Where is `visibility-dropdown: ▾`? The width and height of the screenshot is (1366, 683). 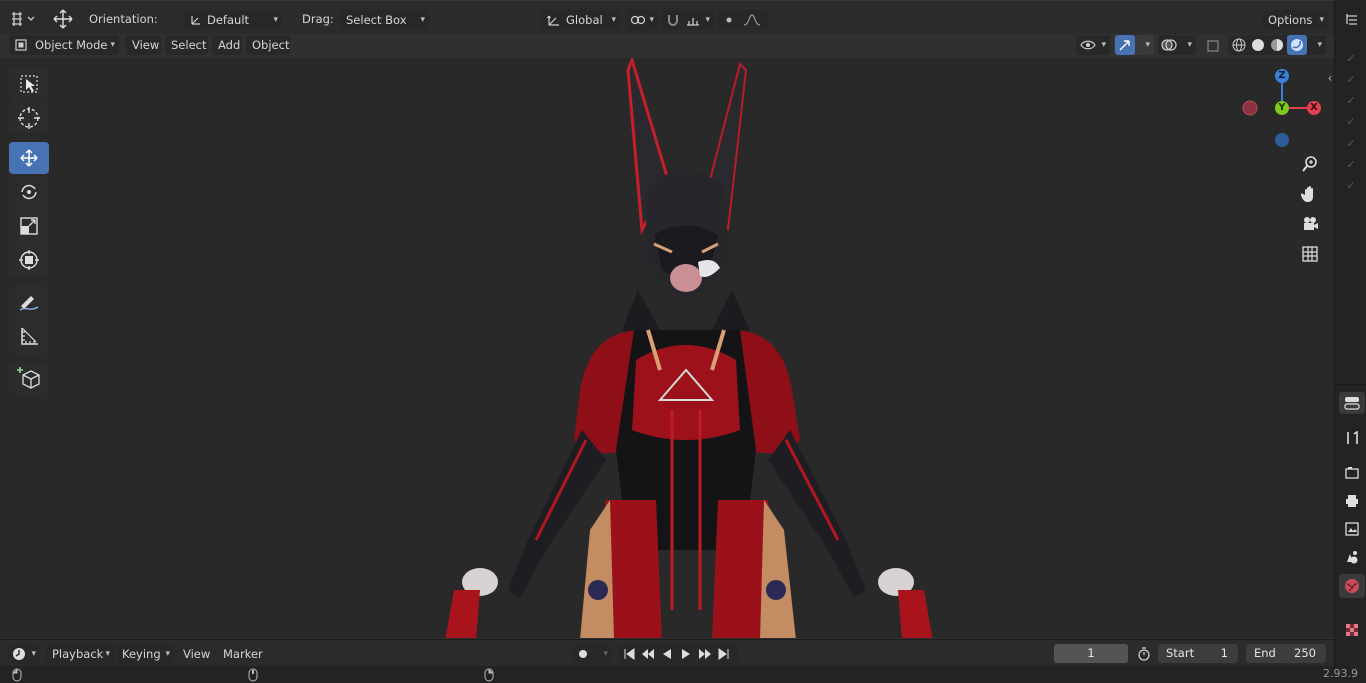
visibility-dropdown: ▾ is located at coordinates (1093, 45).